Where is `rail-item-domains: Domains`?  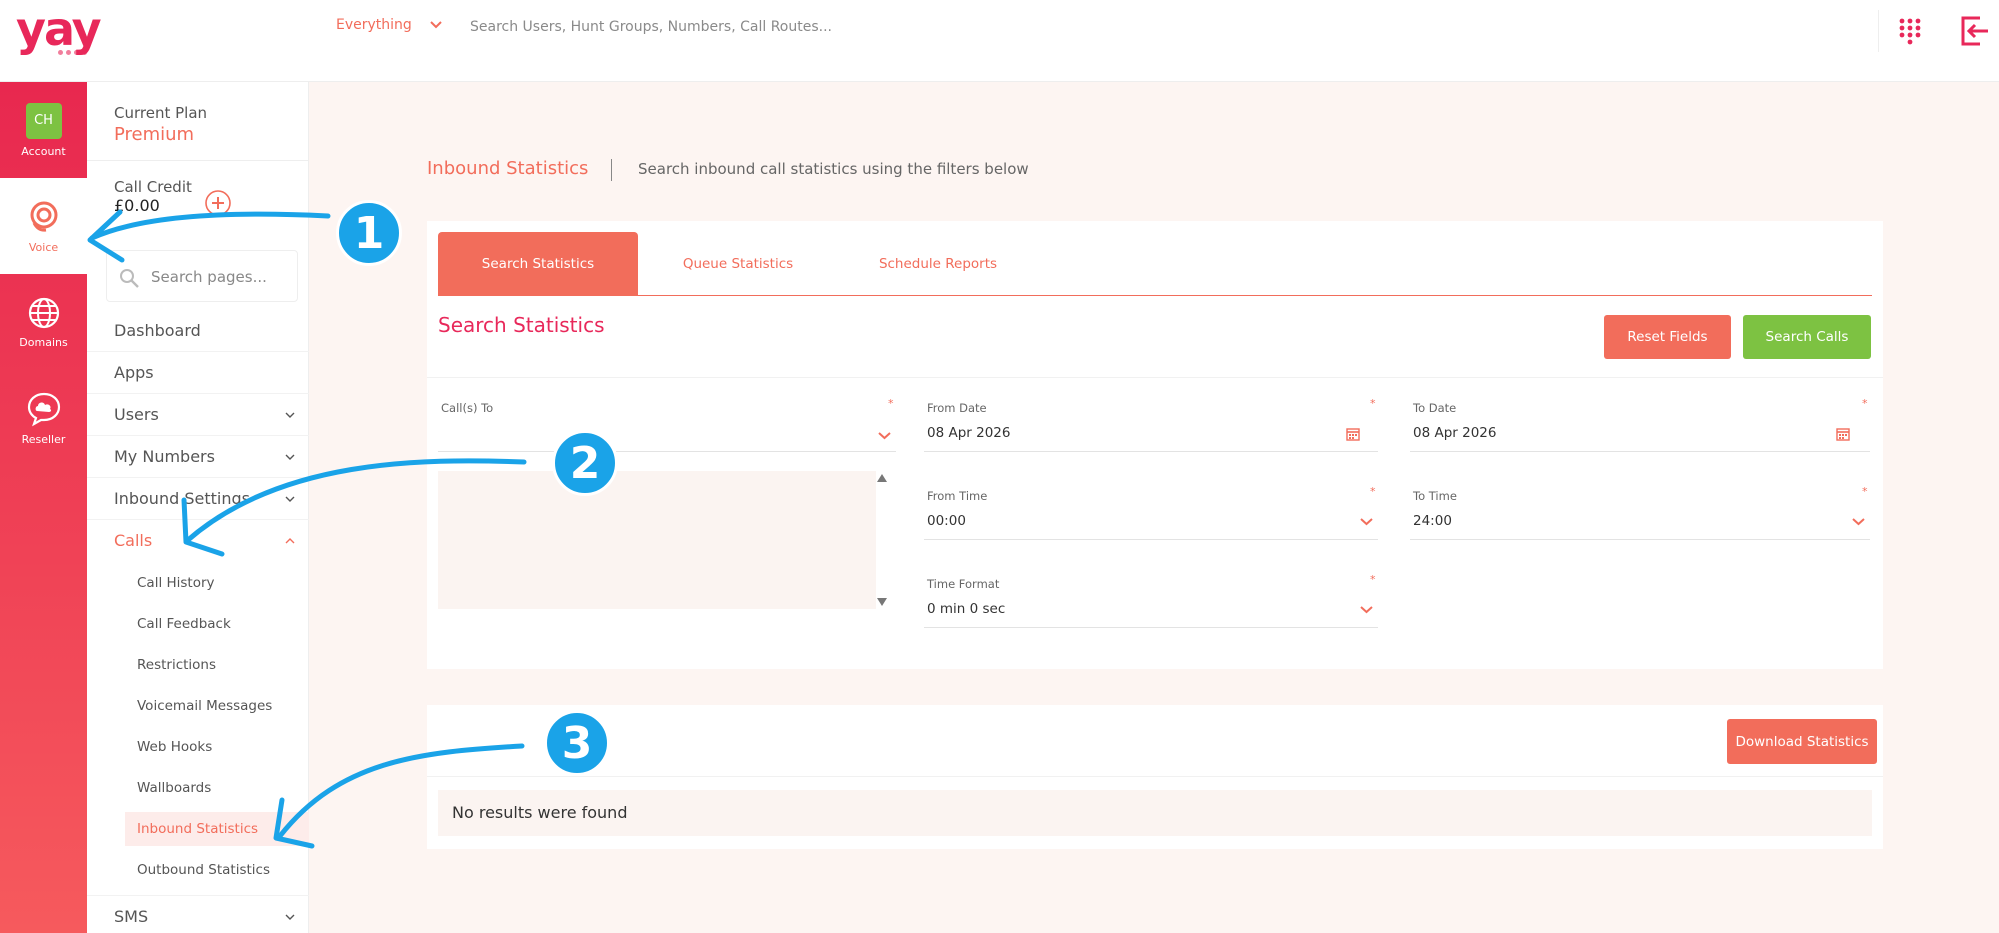
rail-item-domains: Domains is located at coordinates (43, 322).